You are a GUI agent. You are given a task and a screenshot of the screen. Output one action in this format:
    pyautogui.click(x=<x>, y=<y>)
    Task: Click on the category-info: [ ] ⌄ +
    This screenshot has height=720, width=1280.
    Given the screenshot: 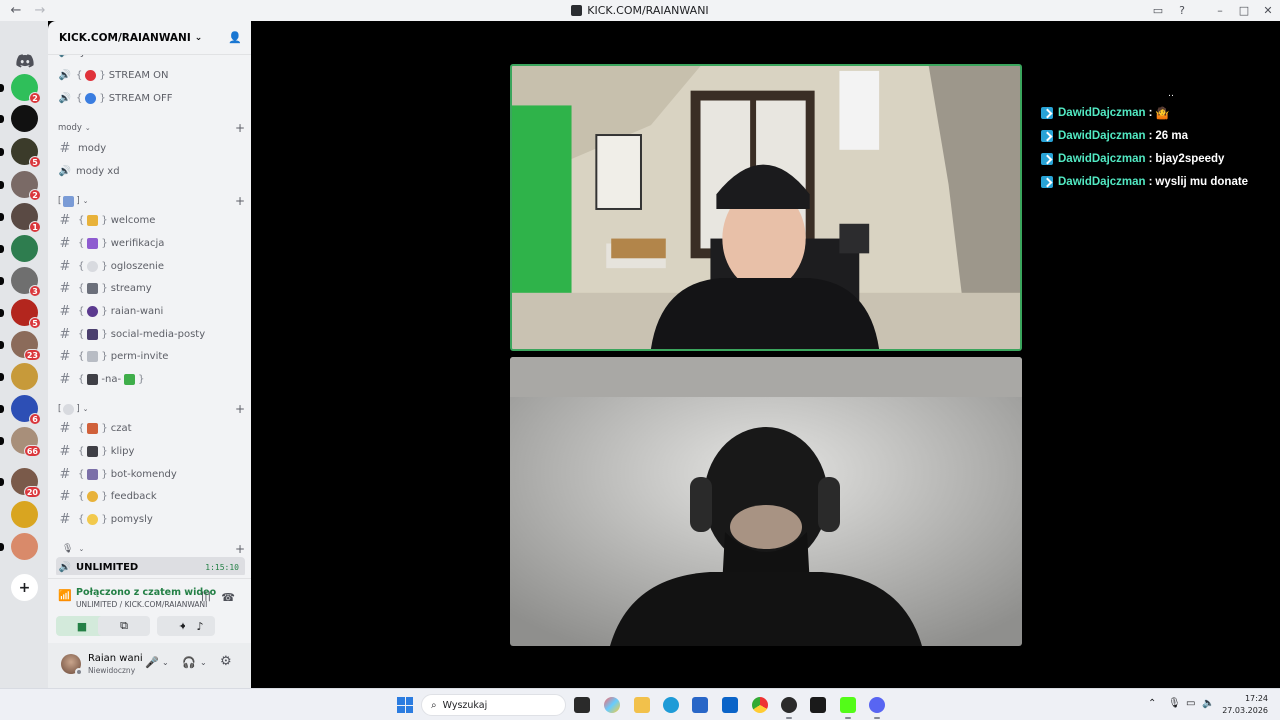 What is the action you would take?
    pyautogui.click(x=151, y=201)
    